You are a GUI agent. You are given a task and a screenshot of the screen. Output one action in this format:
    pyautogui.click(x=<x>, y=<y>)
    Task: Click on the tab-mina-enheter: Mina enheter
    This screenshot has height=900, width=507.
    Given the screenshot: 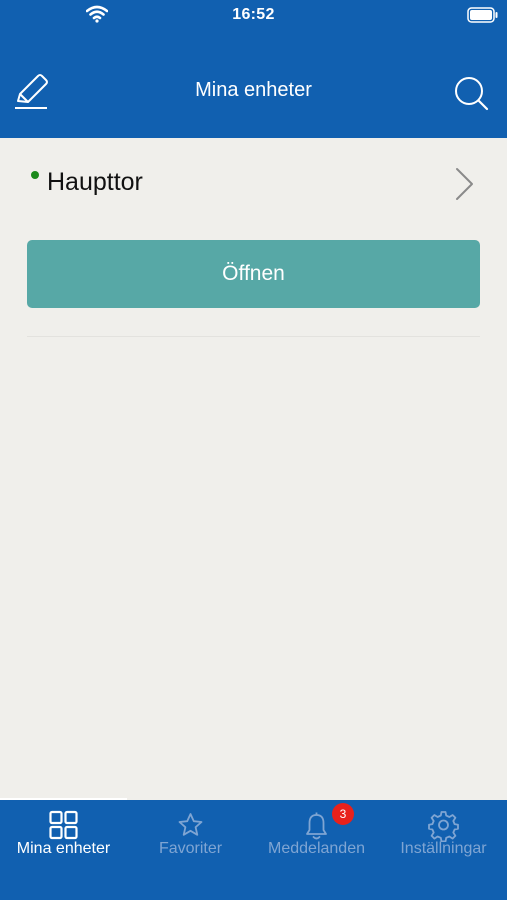 What is the action you would take?
    pyautogui.click(x=63, y=850)
    